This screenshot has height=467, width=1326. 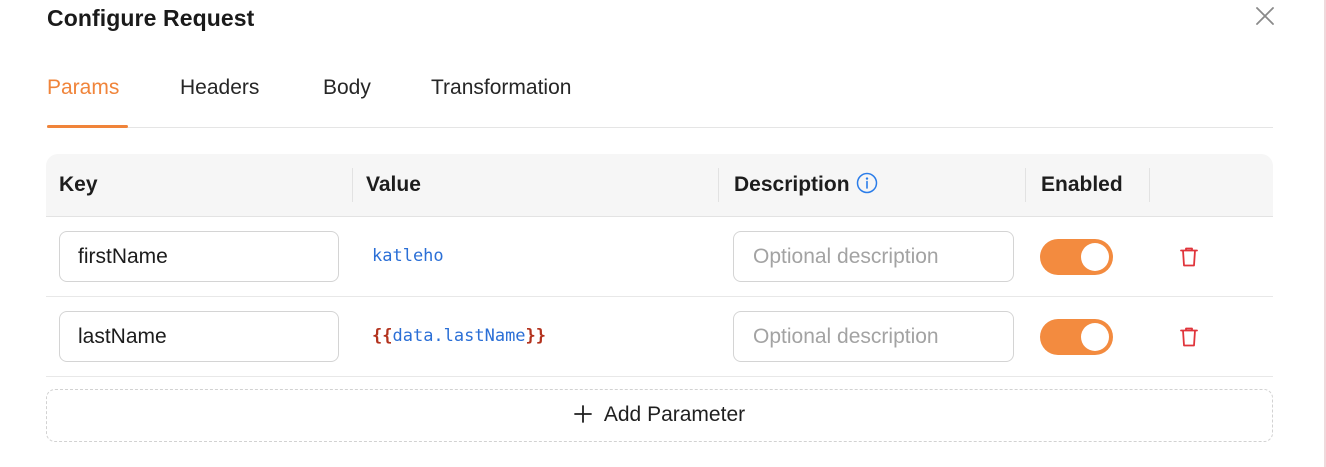 I want to click on template-variable: data.lastName, so click(x=459, y=336).